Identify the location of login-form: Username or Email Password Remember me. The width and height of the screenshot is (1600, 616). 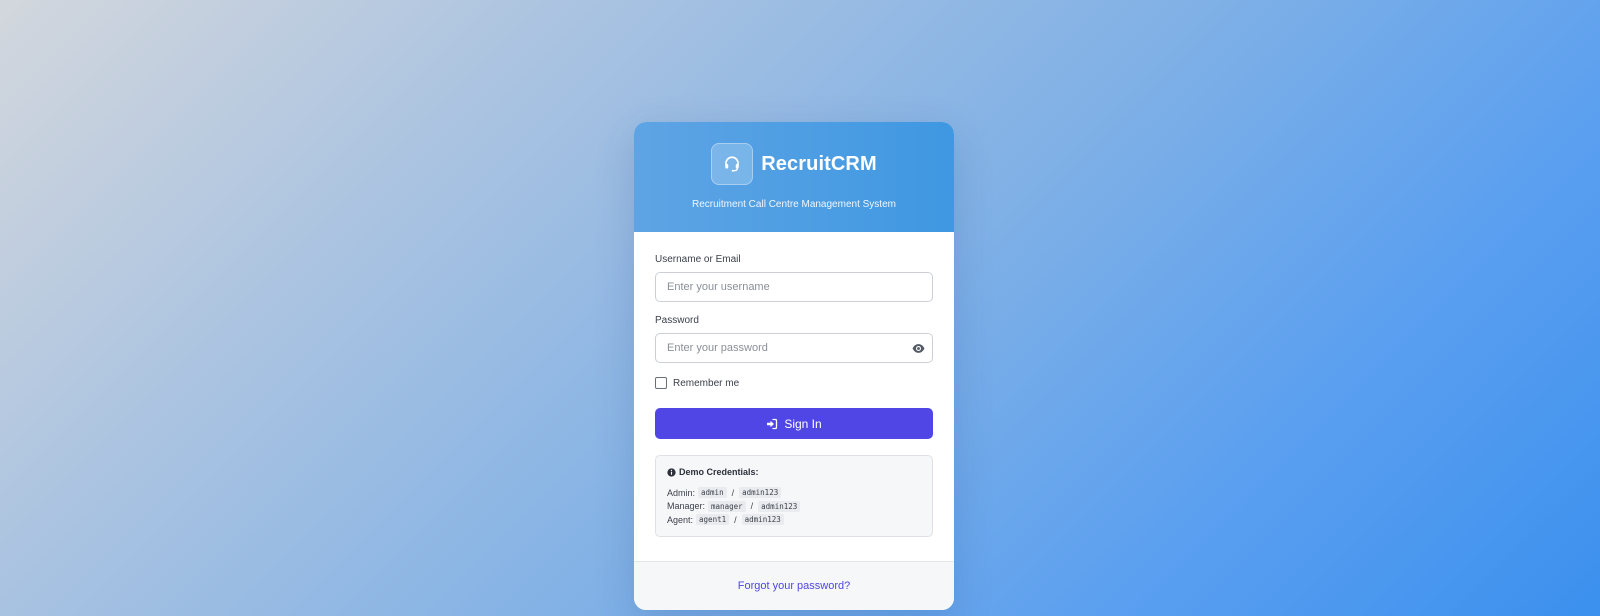
(794, 384).